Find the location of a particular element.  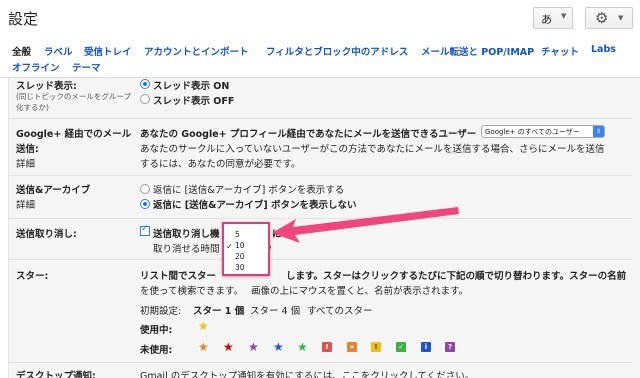

undo-label: 送信取り消し: is located at coordinates (46, 234).